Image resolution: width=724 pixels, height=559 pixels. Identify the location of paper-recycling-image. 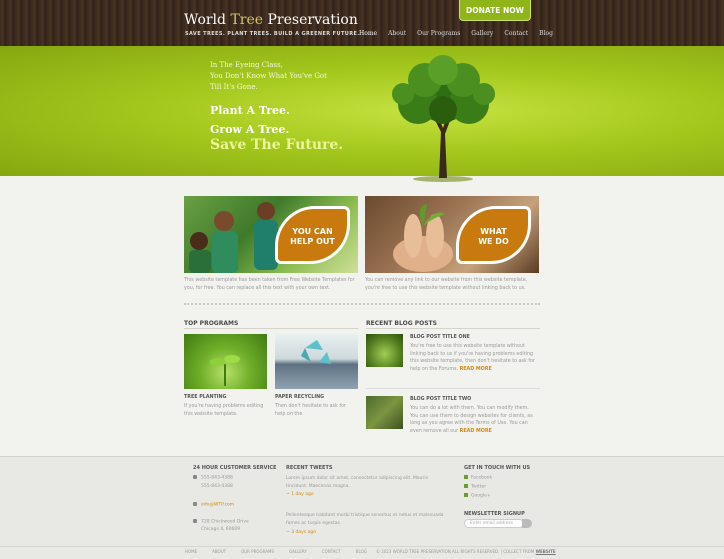
(316, 361).